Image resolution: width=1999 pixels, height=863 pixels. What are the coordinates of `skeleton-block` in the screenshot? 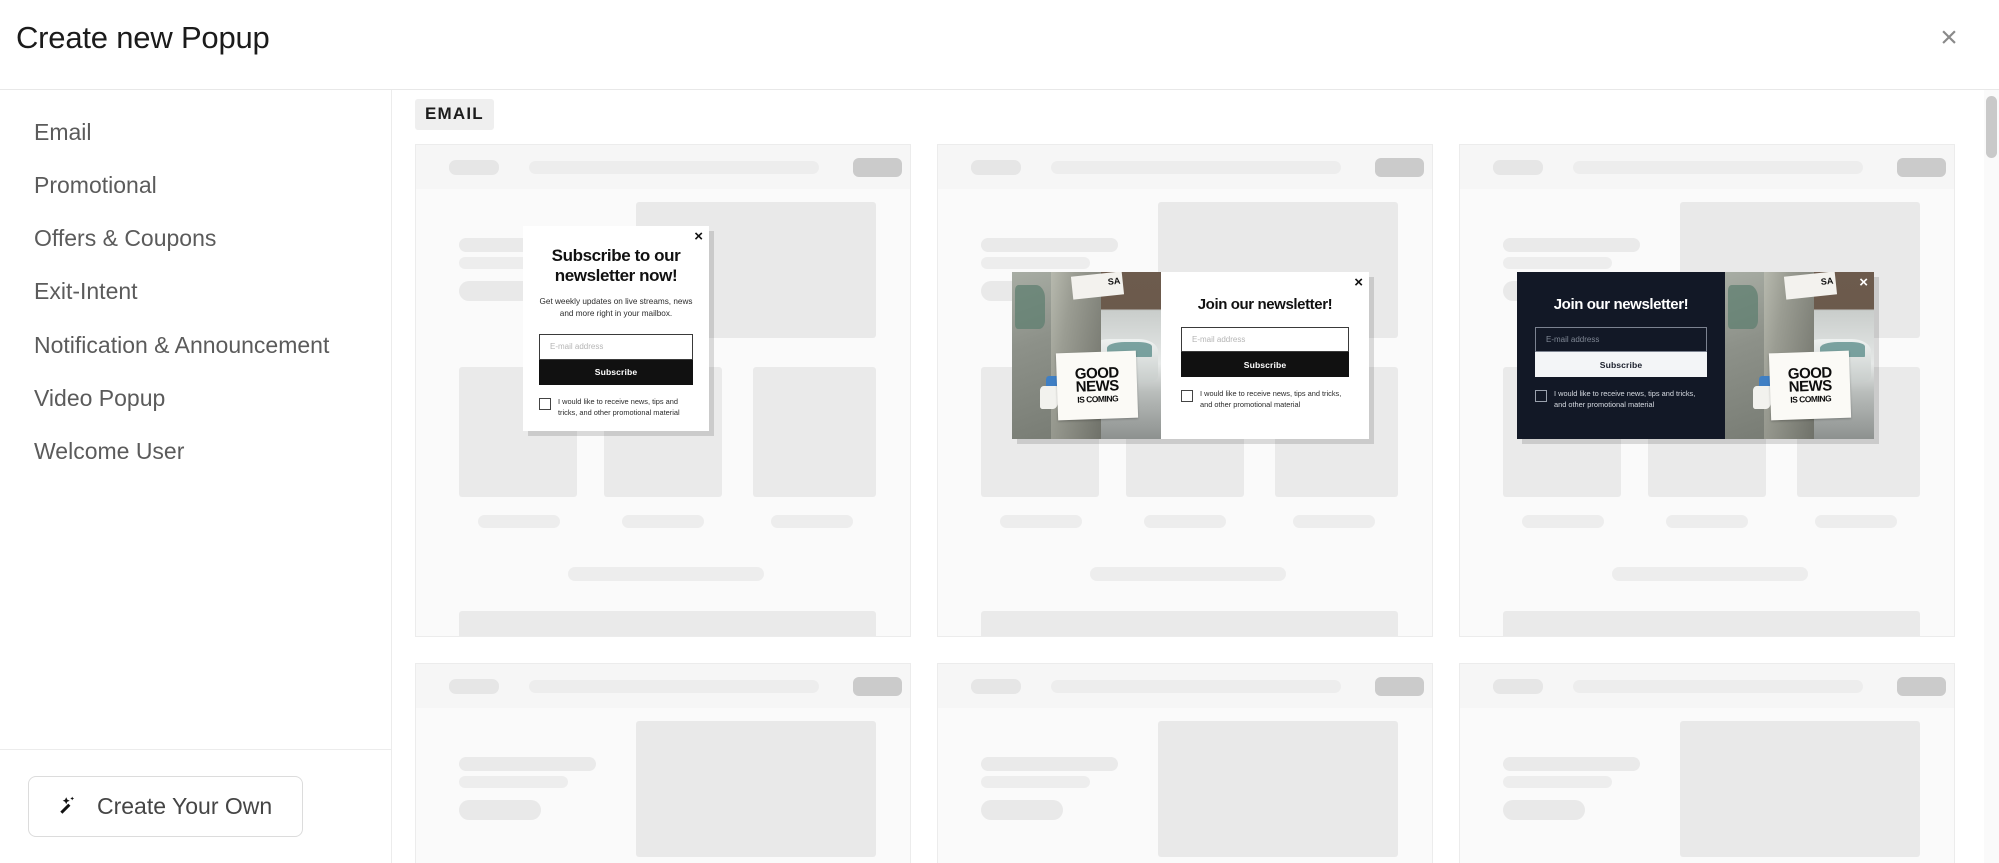 It's located at (814, 432).